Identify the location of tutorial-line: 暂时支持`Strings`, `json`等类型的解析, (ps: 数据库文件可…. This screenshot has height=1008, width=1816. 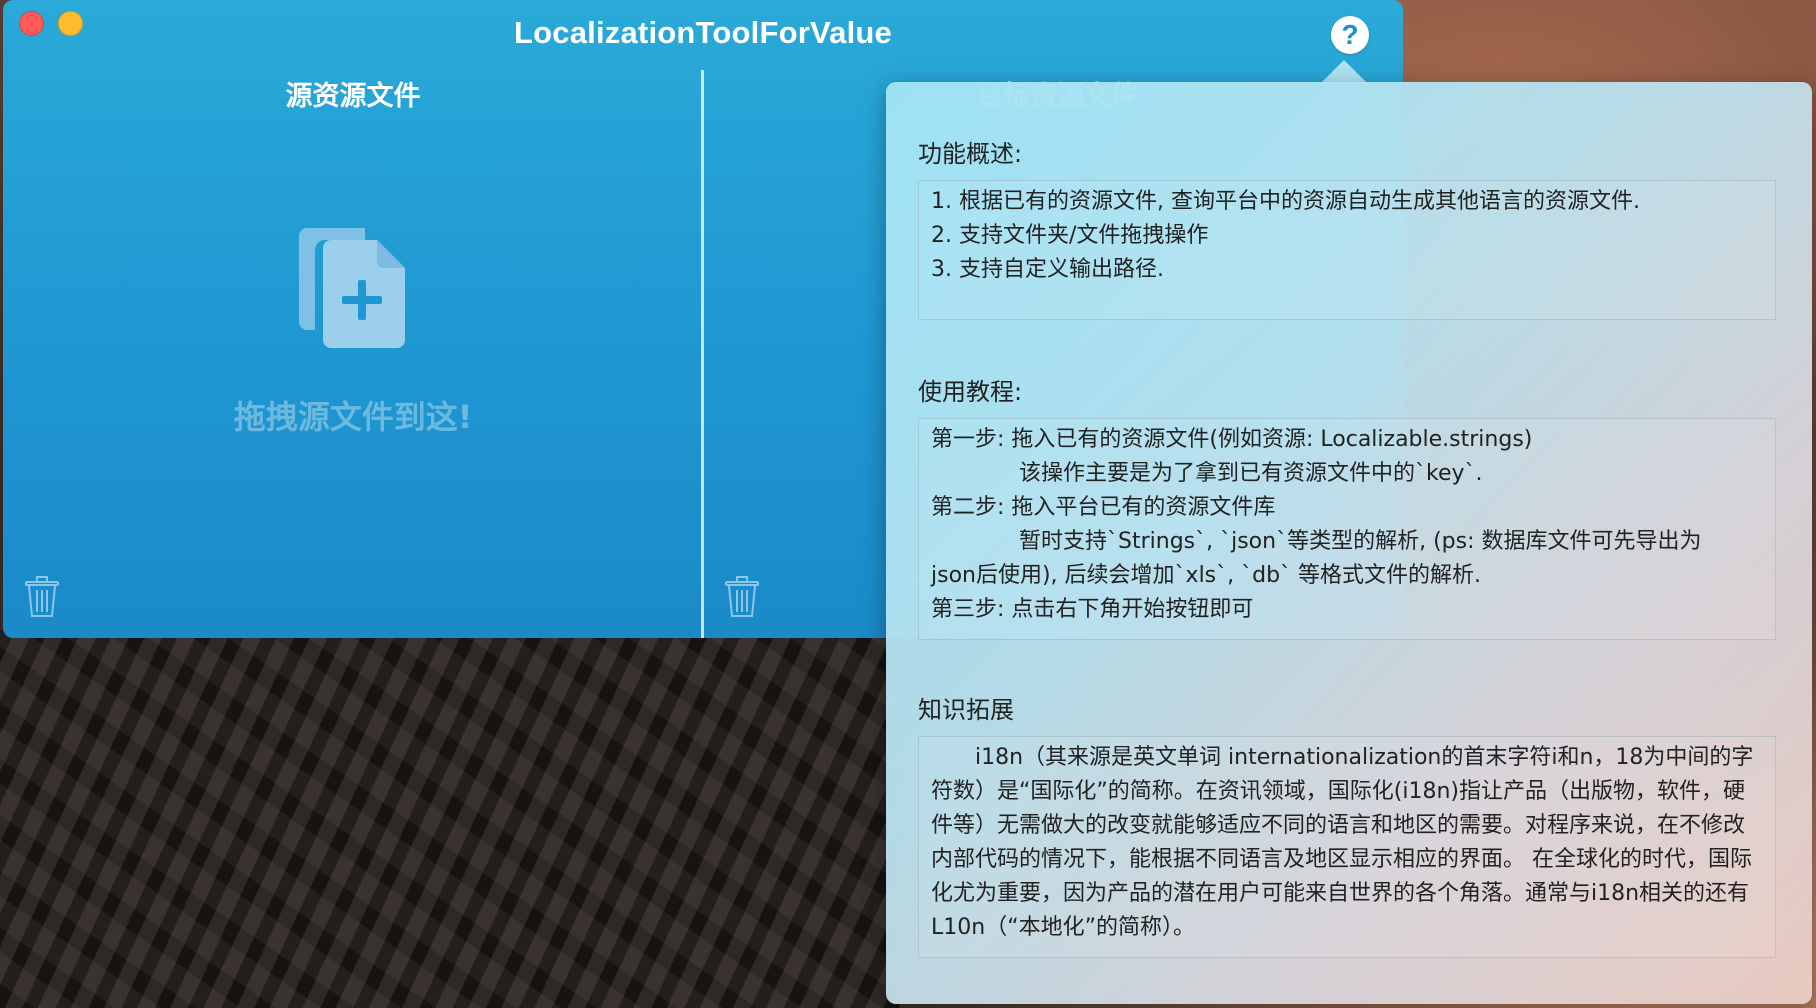
(1360, 541).